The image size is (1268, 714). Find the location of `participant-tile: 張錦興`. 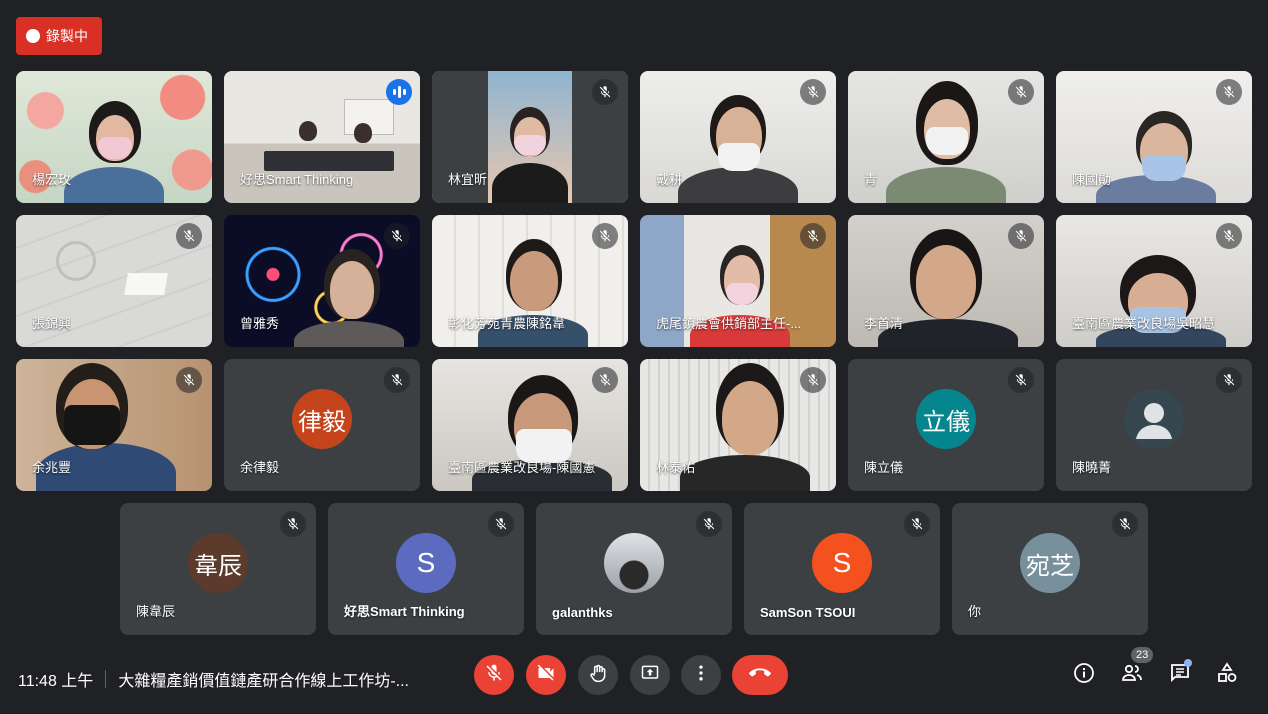

participant-tile: 張錦興 is located at coordinates (114, 281).